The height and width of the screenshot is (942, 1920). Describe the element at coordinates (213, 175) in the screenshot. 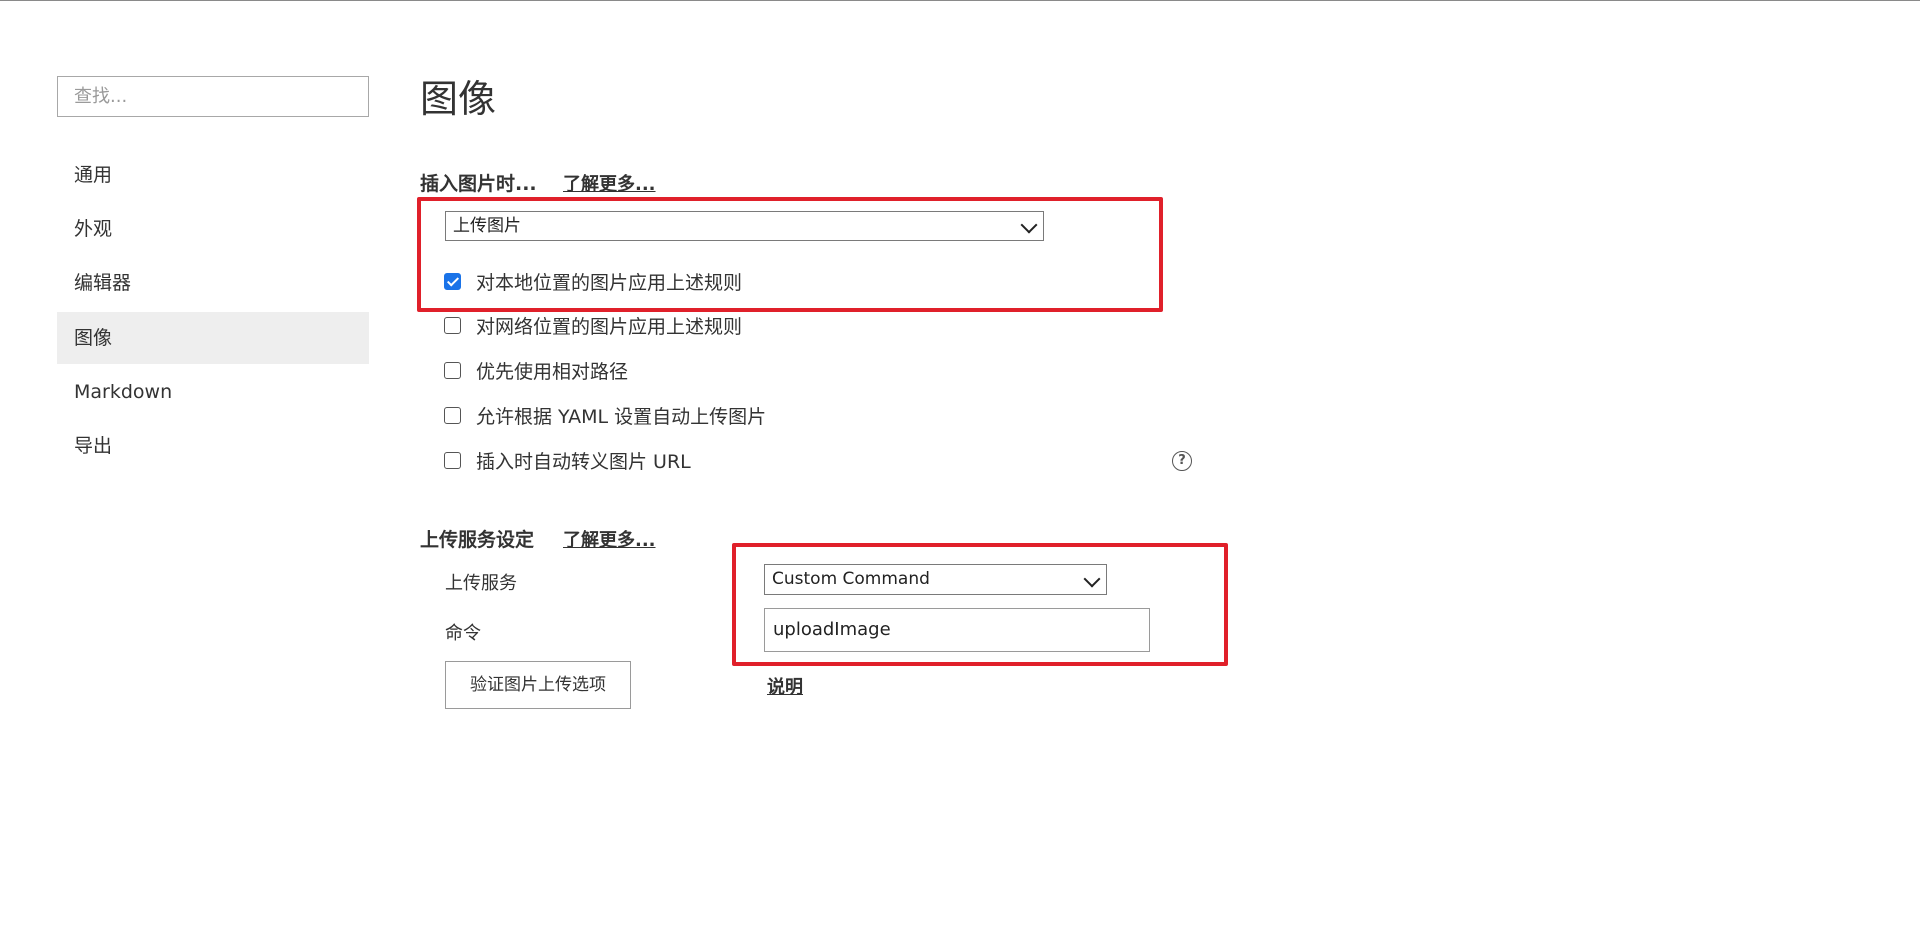

I see `sidebar-item-general: 通用` at that location.